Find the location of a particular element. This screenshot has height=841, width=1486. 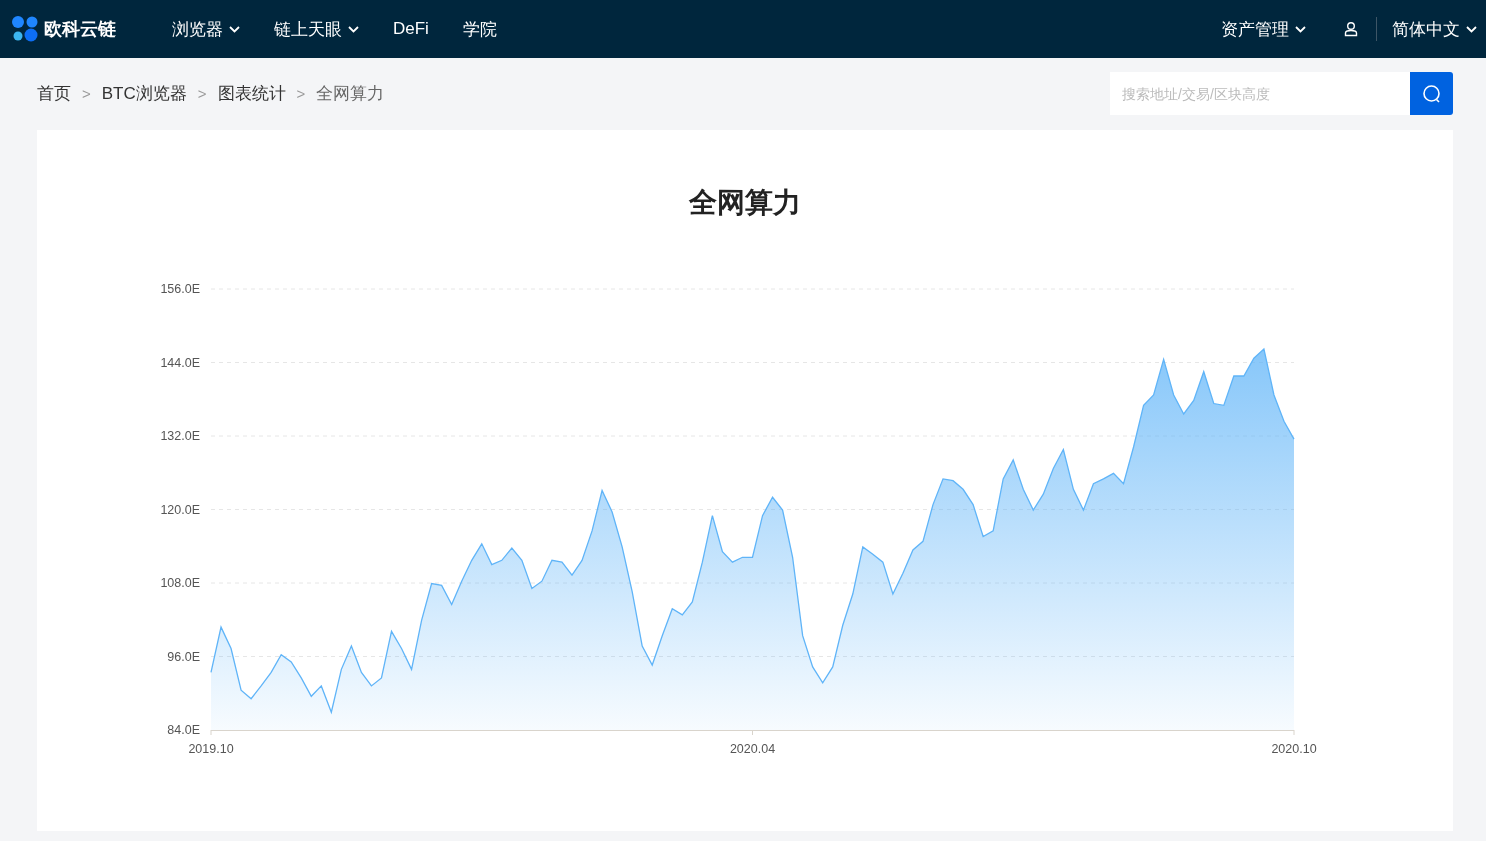

breadcrumb-link: 首页 is located at coordinates (54, 93).